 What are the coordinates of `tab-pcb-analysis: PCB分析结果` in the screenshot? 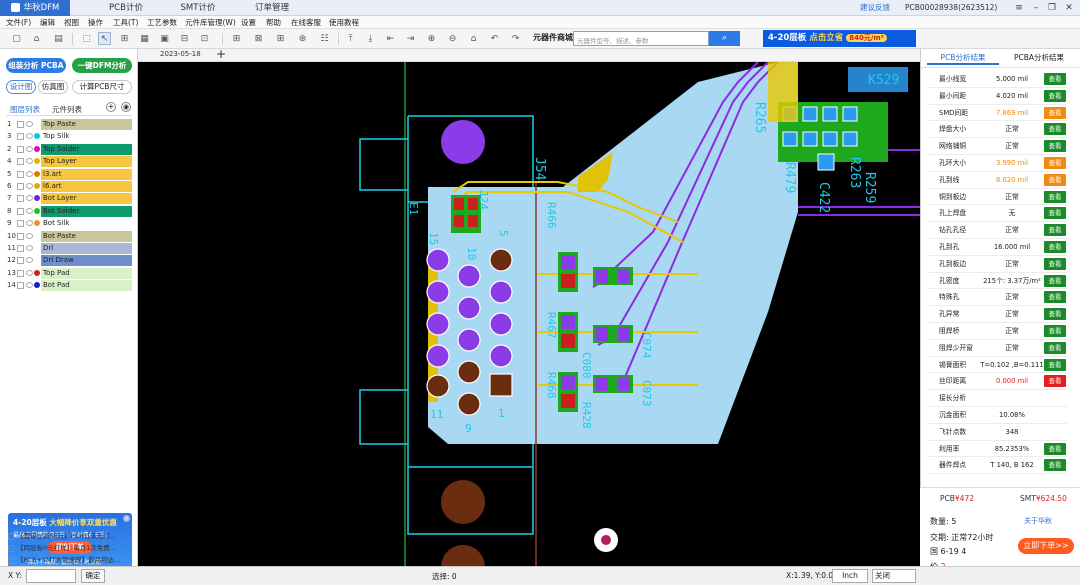 It's located at (963, 58).